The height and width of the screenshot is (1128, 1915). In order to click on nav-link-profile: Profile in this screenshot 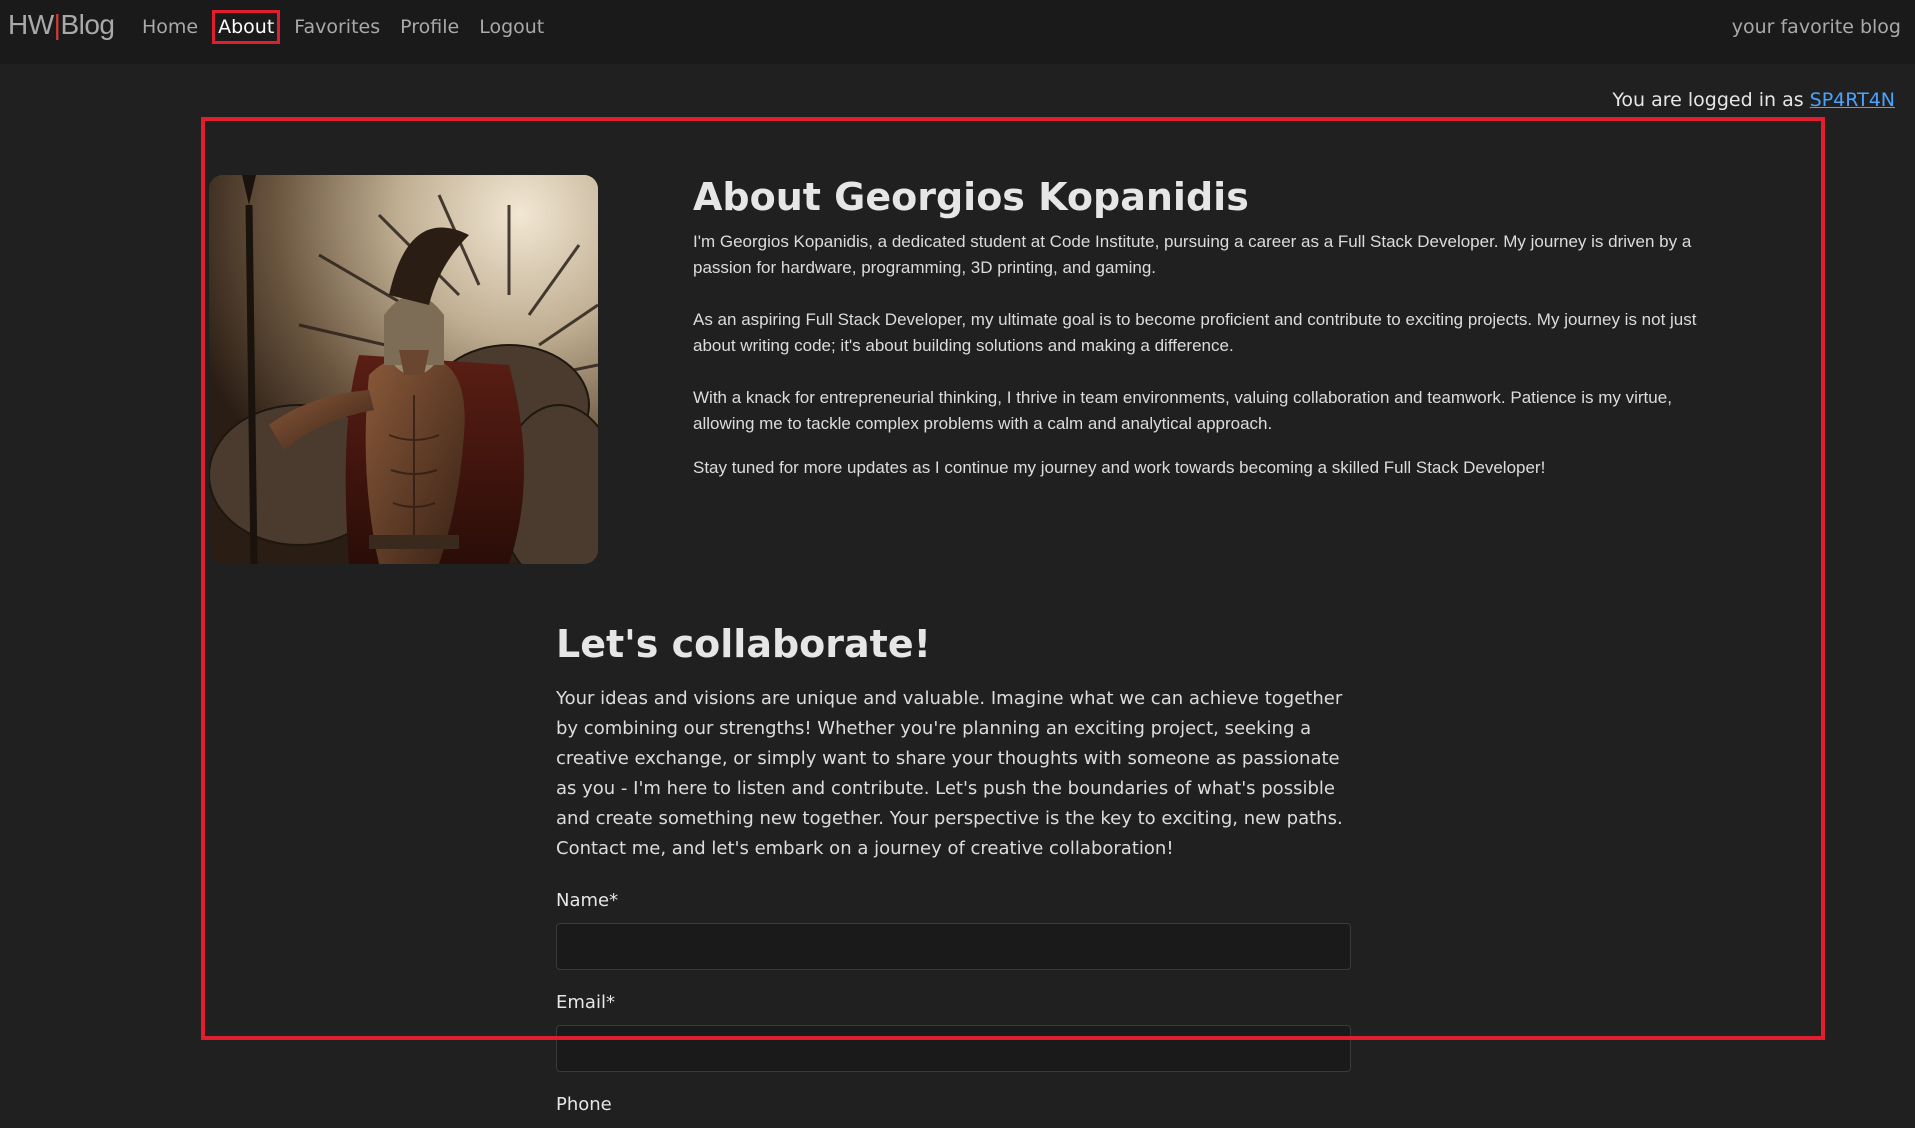, I will do `click(429, 27)`.